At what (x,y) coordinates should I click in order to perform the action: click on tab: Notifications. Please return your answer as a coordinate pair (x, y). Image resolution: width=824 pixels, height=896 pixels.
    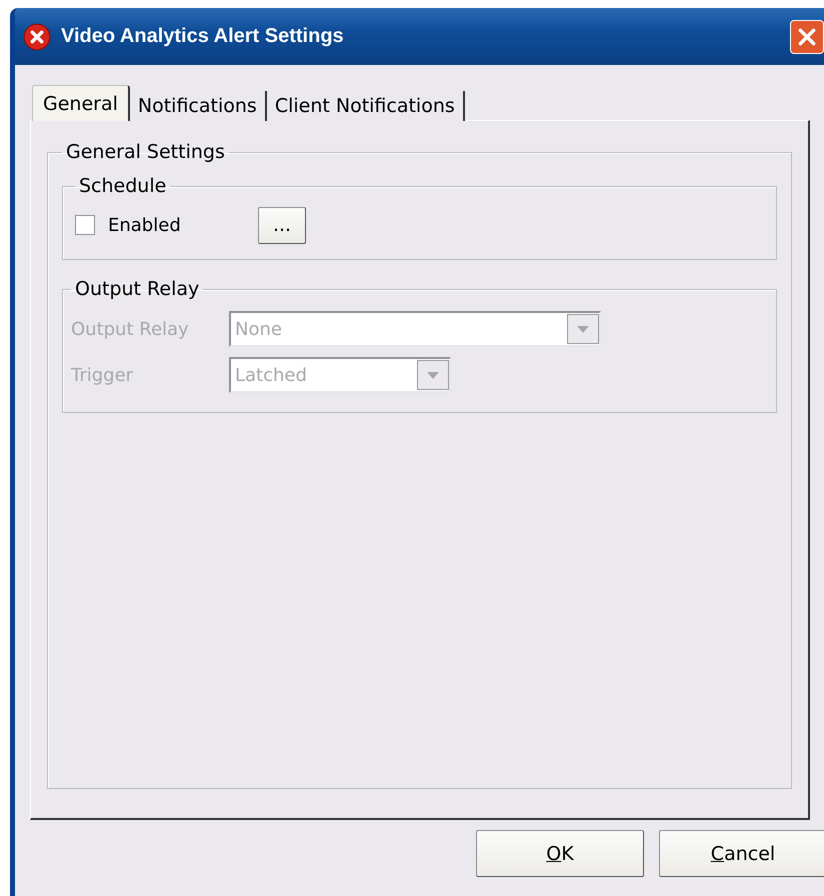
    Looking at the image, I should click on (198, 106).